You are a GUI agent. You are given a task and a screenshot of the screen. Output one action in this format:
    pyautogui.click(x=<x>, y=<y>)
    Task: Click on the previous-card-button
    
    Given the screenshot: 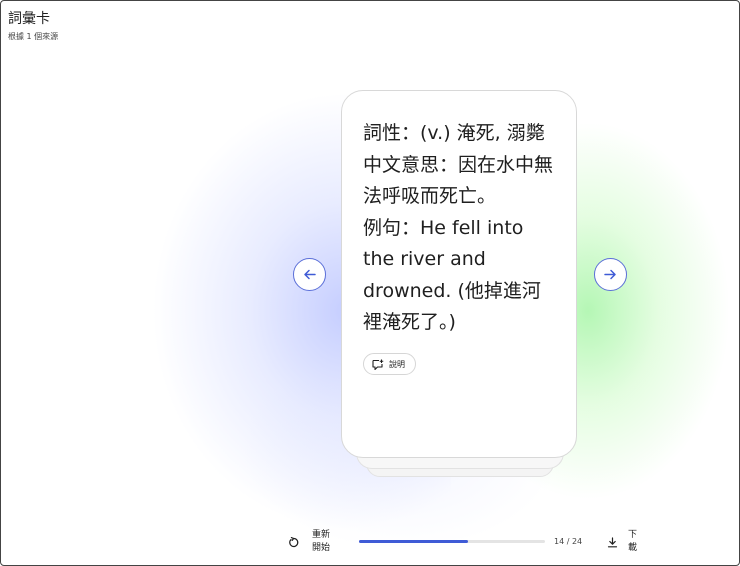 What is the action you would take?
    pyautogui.click(x=309, y=274)
    